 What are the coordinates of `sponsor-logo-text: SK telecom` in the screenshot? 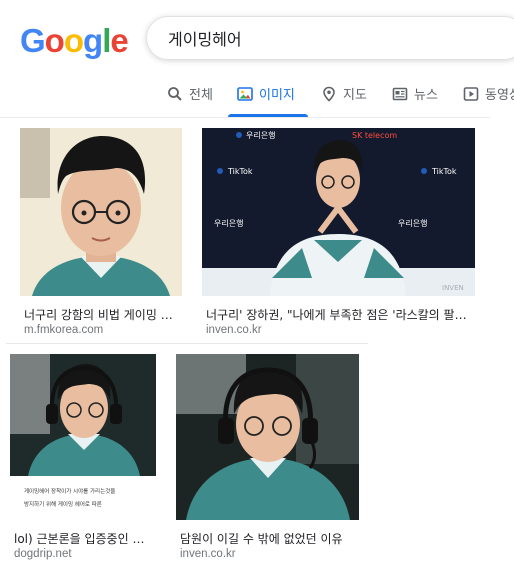 It's located at (374, 135).